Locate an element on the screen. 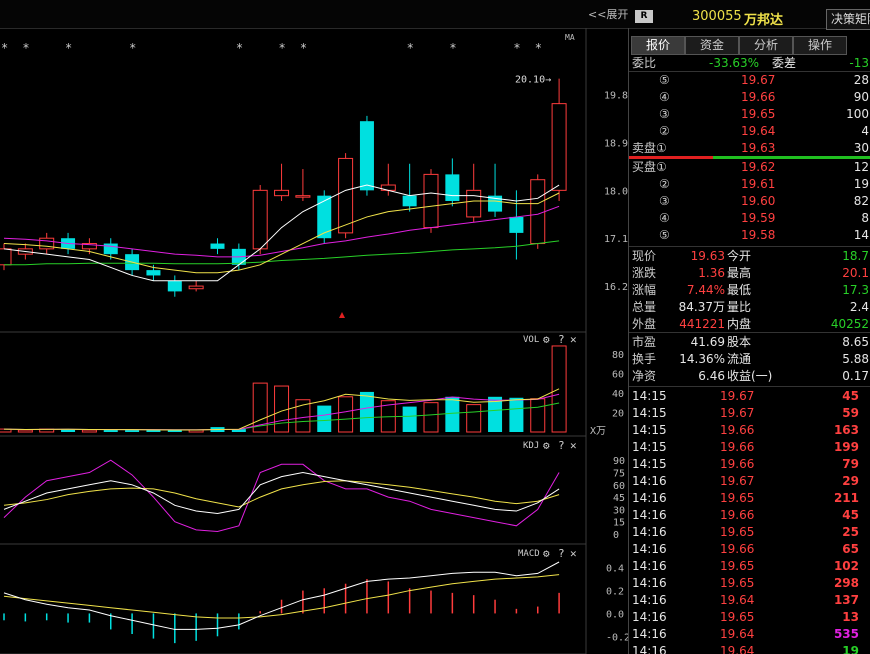 Image resolution: width=870 pixels, height=654 pixels. stat-label: 换手 is located at coordinates (644, 359).